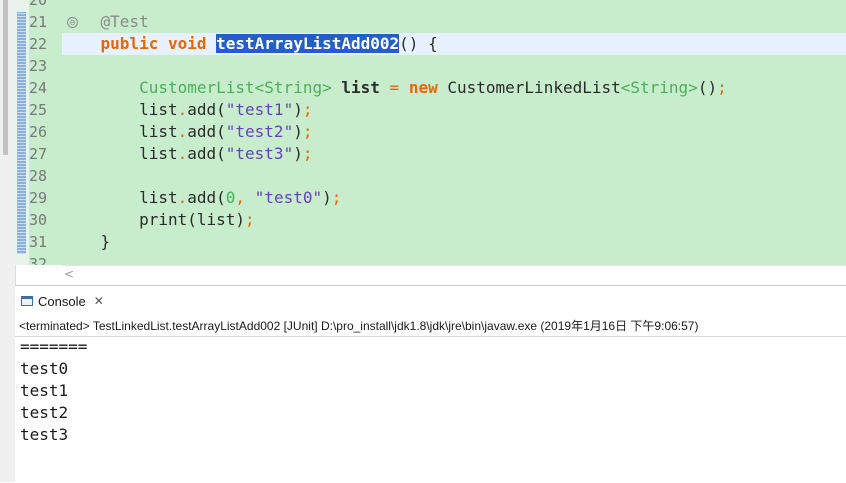 This screenshot has width=846, height=483. Describe the element at coordinates (44, 434) in the screenshot. I see `console-output-line: test3` at that location.